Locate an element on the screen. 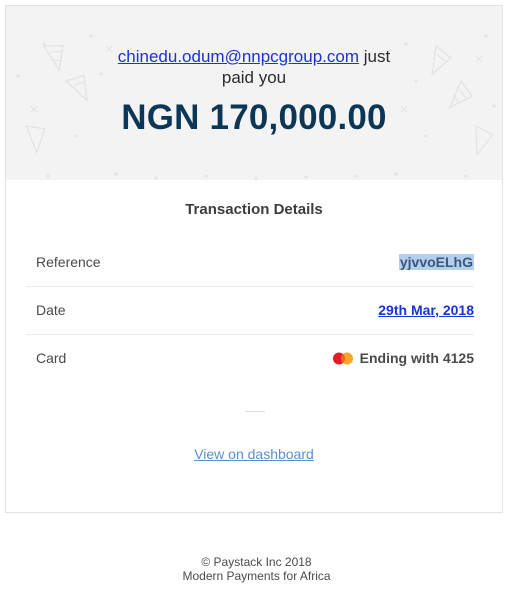 The width and height of the screenshot is (513, 589). just-text: just is located at coordinates (377, 56).